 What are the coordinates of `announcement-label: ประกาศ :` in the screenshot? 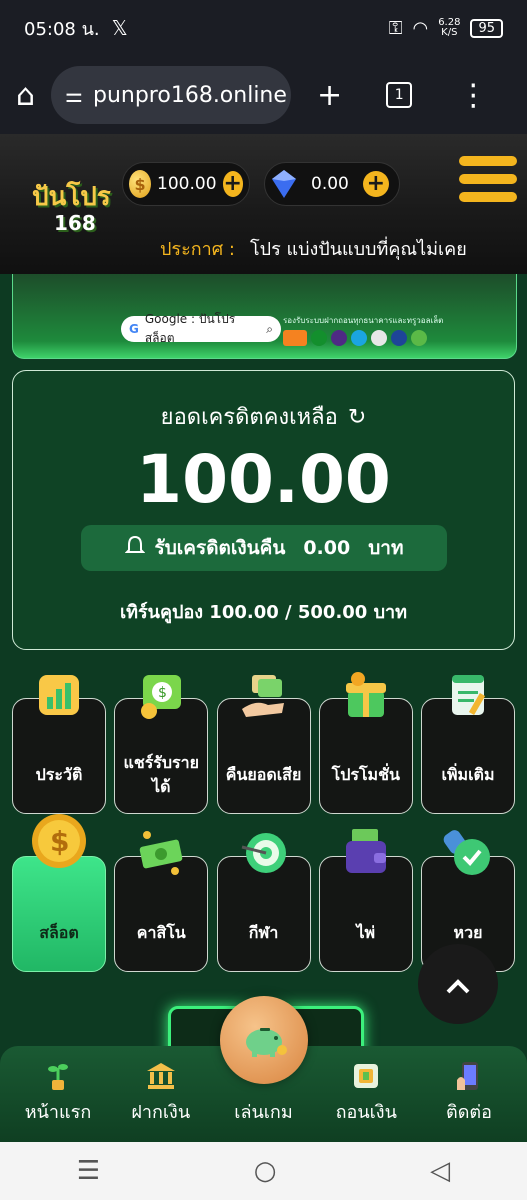 It's located at (197, 249).